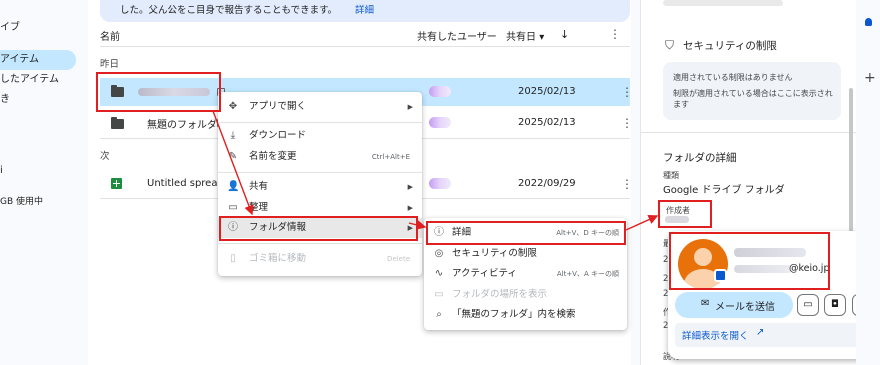 The width and height of the screenshot is (880, 365). Describe the element at coordinates (525, 315) in the screenshot. I see `submenu-item-search-in-folder: ⌕ 「無題のフォルダ」内を検索` at that location.